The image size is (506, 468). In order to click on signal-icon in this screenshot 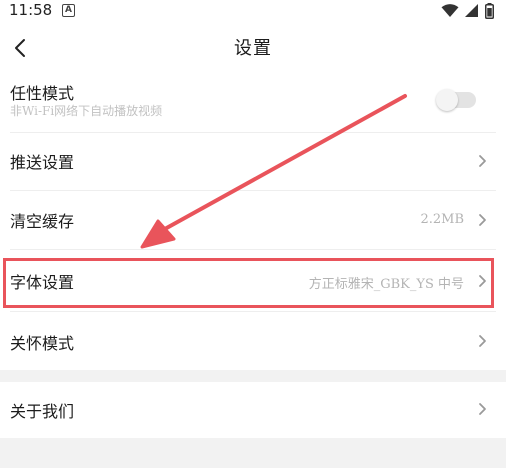, I will do `click(471, 10)`.